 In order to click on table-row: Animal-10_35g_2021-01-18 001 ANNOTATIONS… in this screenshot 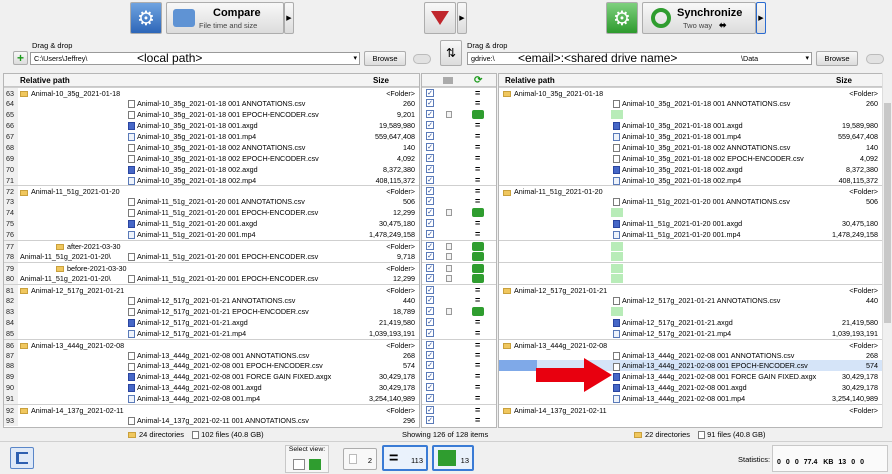, I will do `click(690, 103)`.